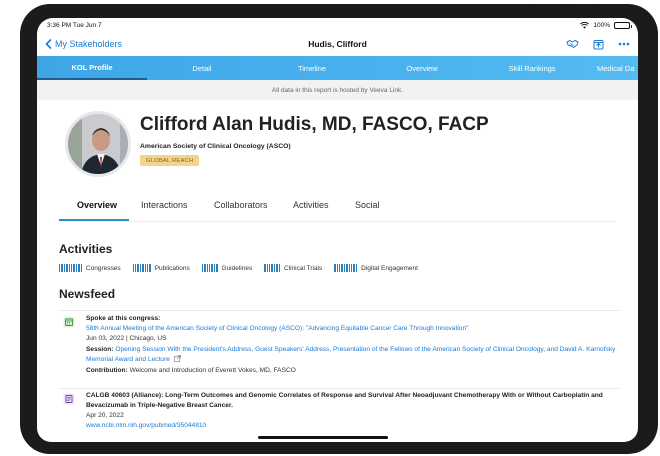  I want to click on document-icon, so click(69, 399).